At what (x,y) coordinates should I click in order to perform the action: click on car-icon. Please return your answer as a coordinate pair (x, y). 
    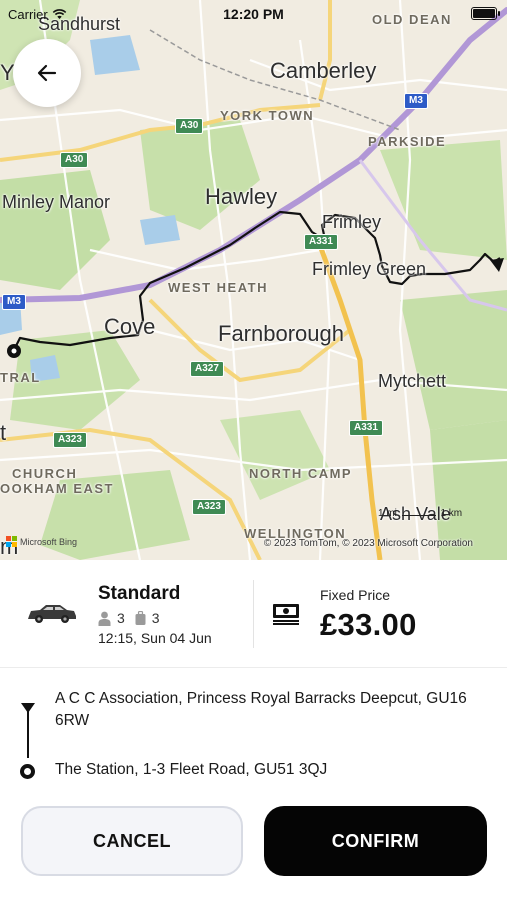
    Looking at the image, I should click on (52, 614).